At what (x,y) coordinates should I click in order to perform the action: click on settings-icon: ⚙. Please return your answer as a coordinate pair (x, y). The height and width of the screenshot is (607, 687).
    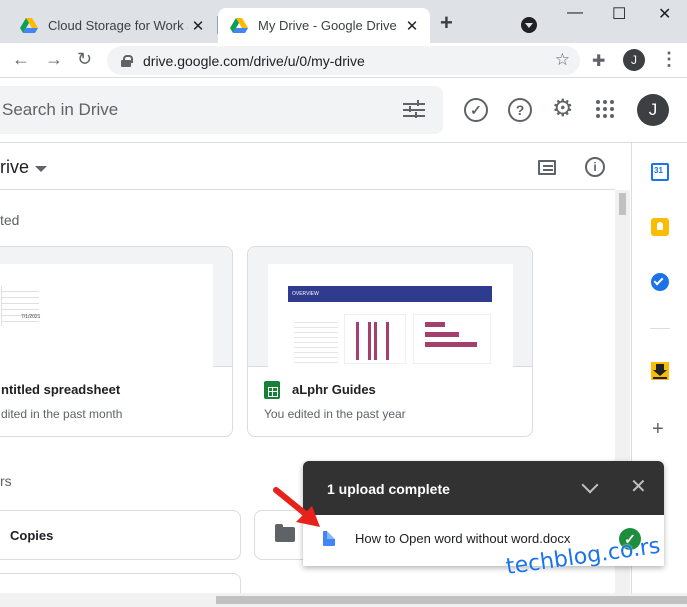
    Looking at the image, I should click on (563, 109).